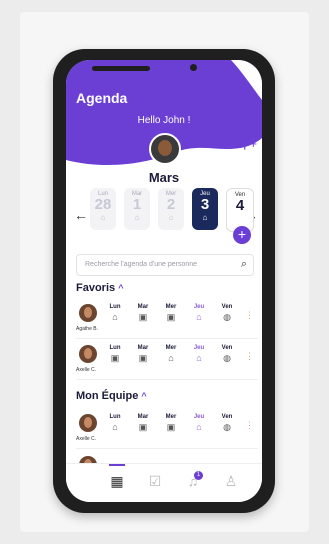  I want to click on greeting-text: Hello John !, so click(164, 120).